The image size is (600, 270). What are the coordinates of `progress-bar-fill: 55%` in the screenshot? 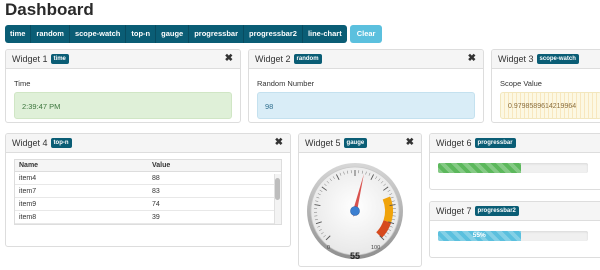 It's located at (479, 236).